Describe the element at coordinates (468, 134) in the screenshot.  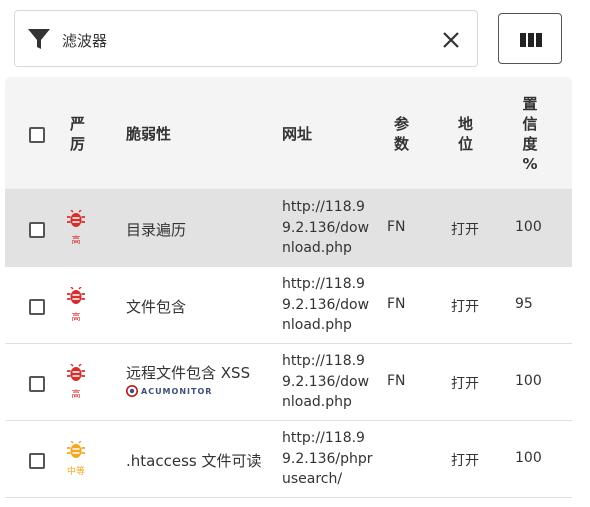
I see `header-status: 地 位` at that location.